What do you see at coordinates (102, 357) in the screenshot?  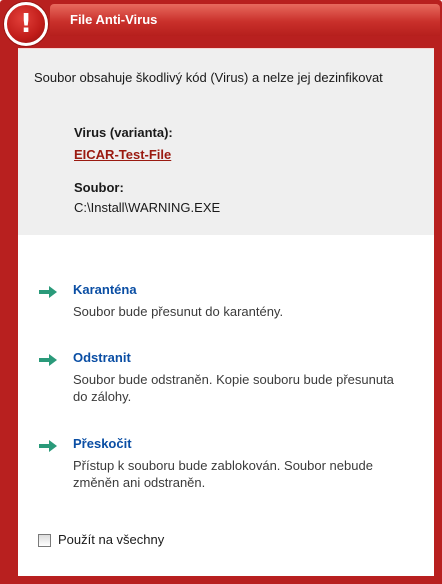 I see `delete-label: Odstranit` at bounding box center [102, 357].